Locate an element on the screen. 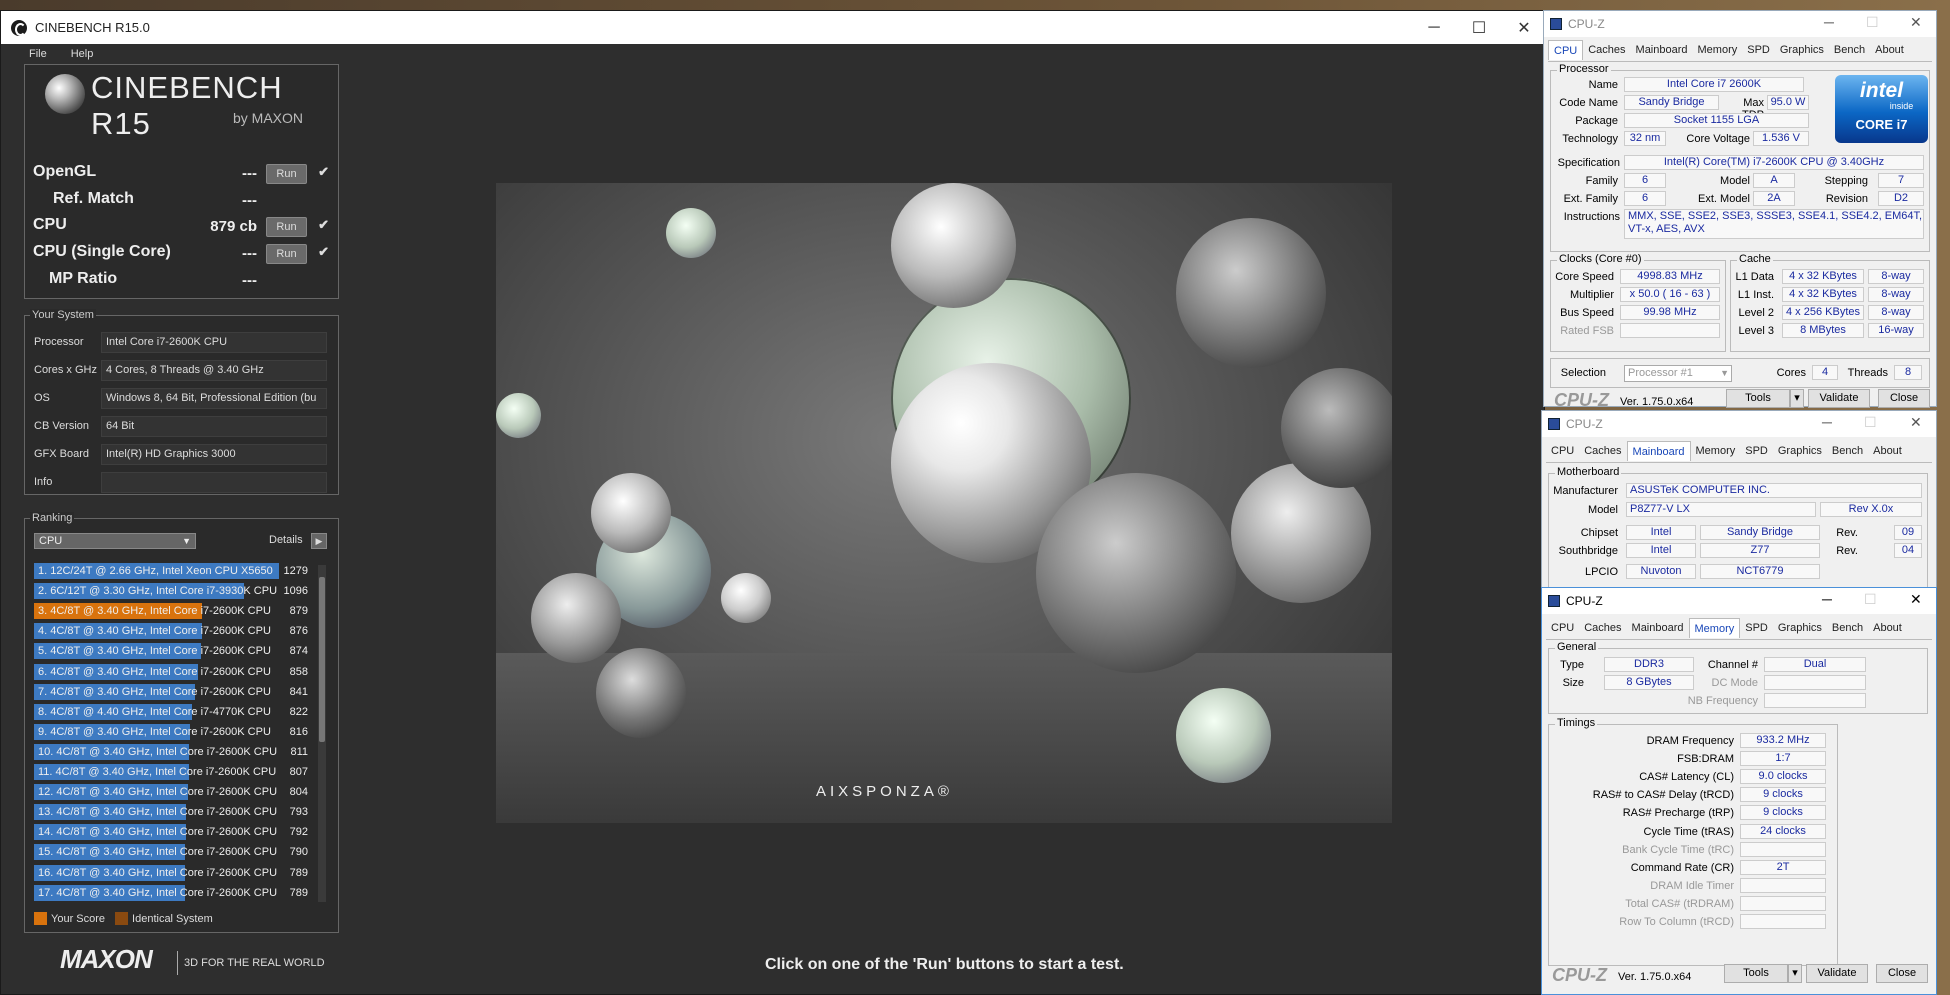  stepping-label: Stepping is located at coordinates (1846, 181).